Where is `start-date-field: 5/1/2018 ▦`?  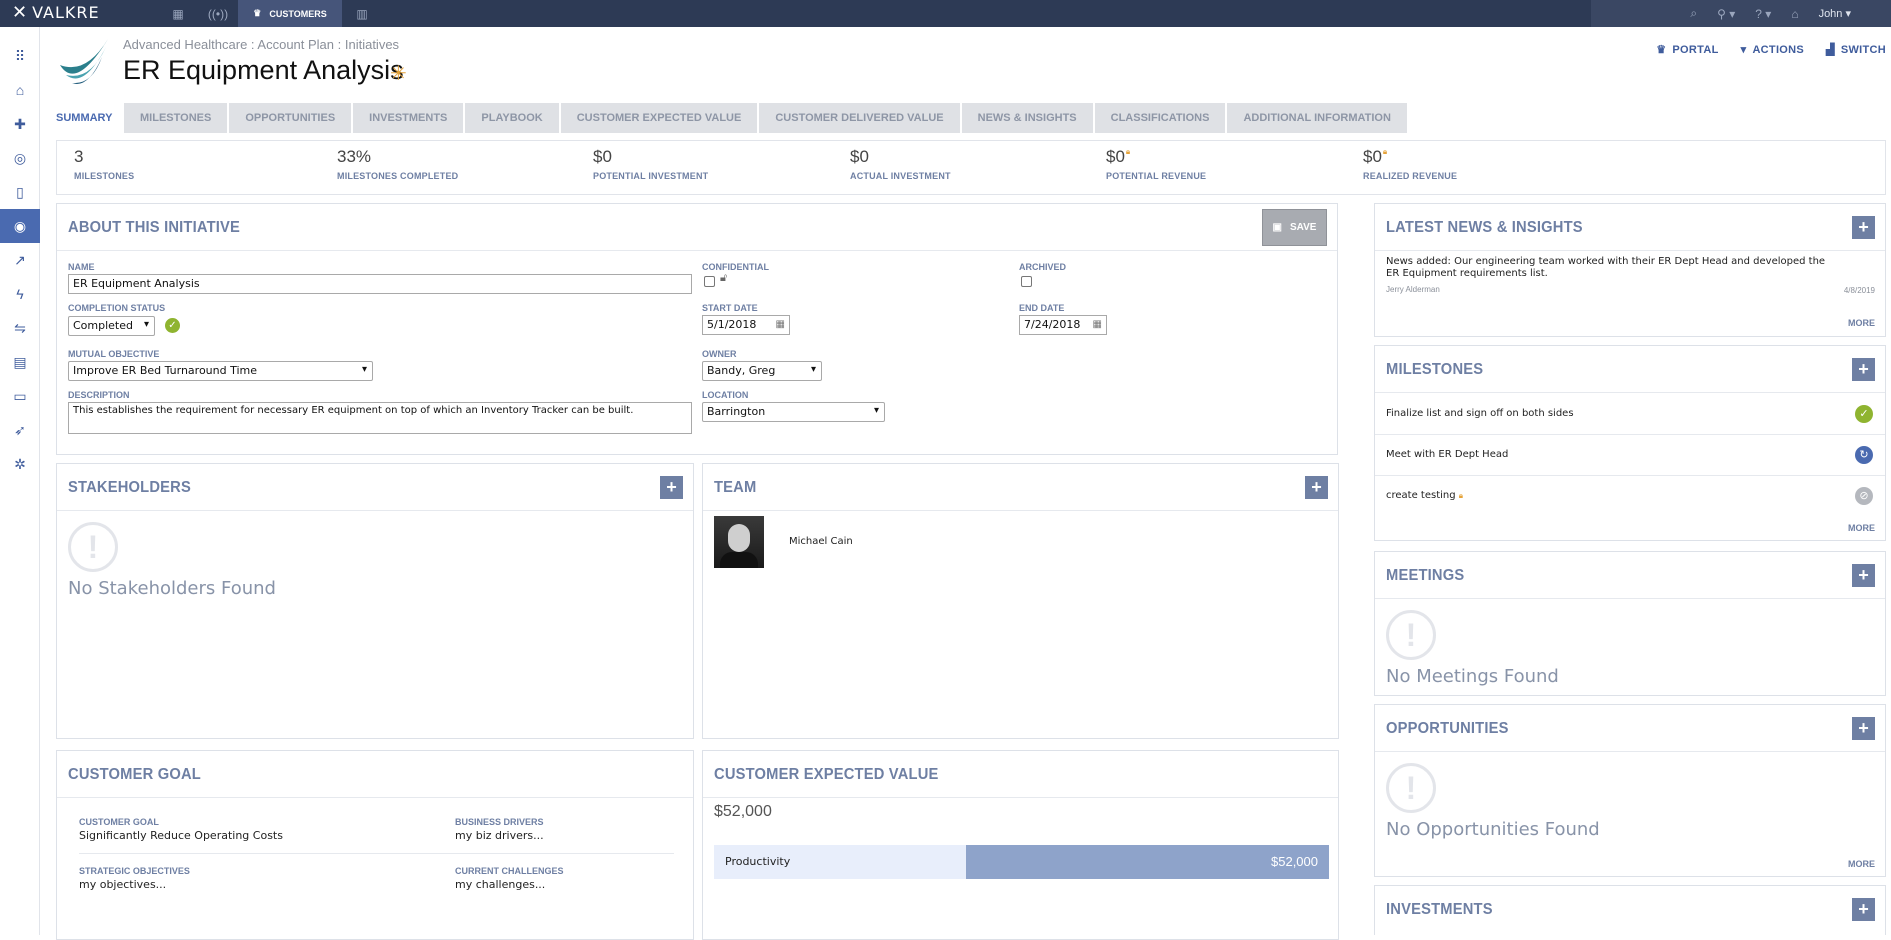
start-date-field: 5/1/2018 ▦ is located at coordinates (746, 325).